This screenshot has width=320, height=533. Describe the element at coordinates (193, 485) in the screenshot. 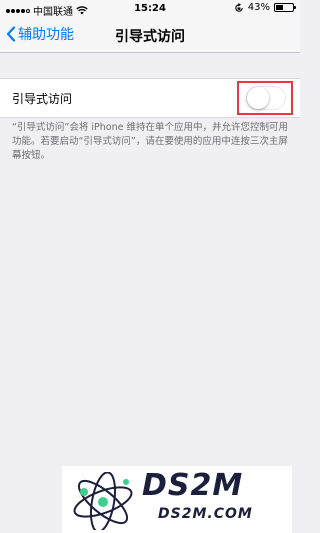

I see `watermark-title: DS2M` at that location.